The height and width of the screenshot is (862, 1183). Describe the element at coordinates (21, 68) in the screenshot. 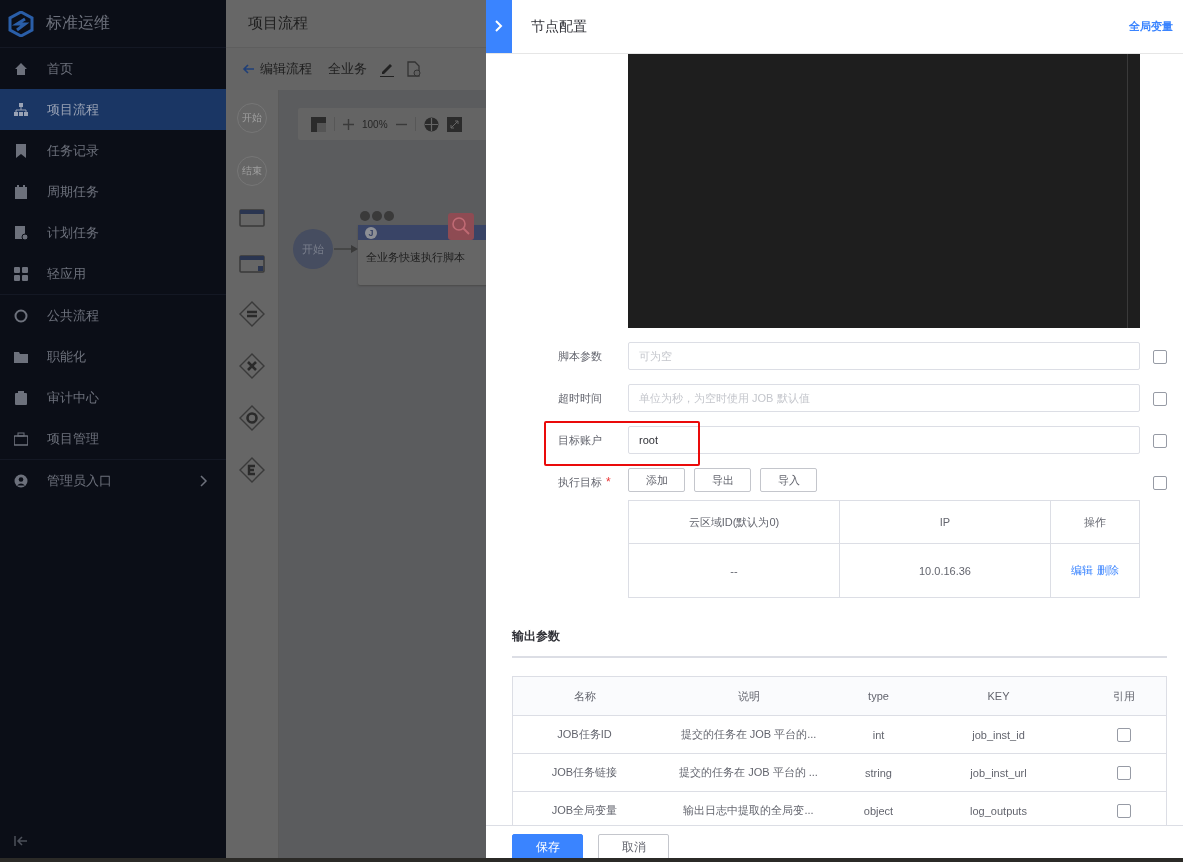

I see `home-icon` at that location.